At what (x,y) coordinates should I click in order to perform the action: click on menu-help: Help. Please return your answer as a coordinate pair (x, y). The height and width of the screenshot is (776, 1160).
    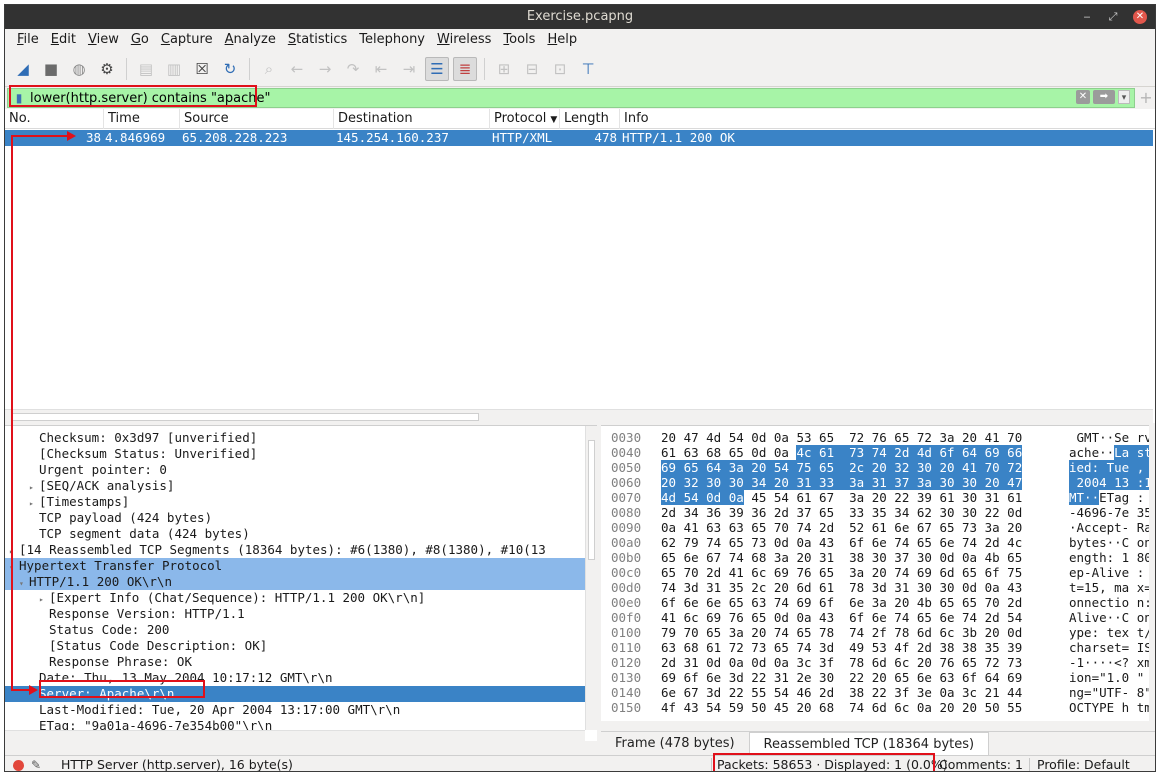
    Looking at the image, I should click on (562, 40).